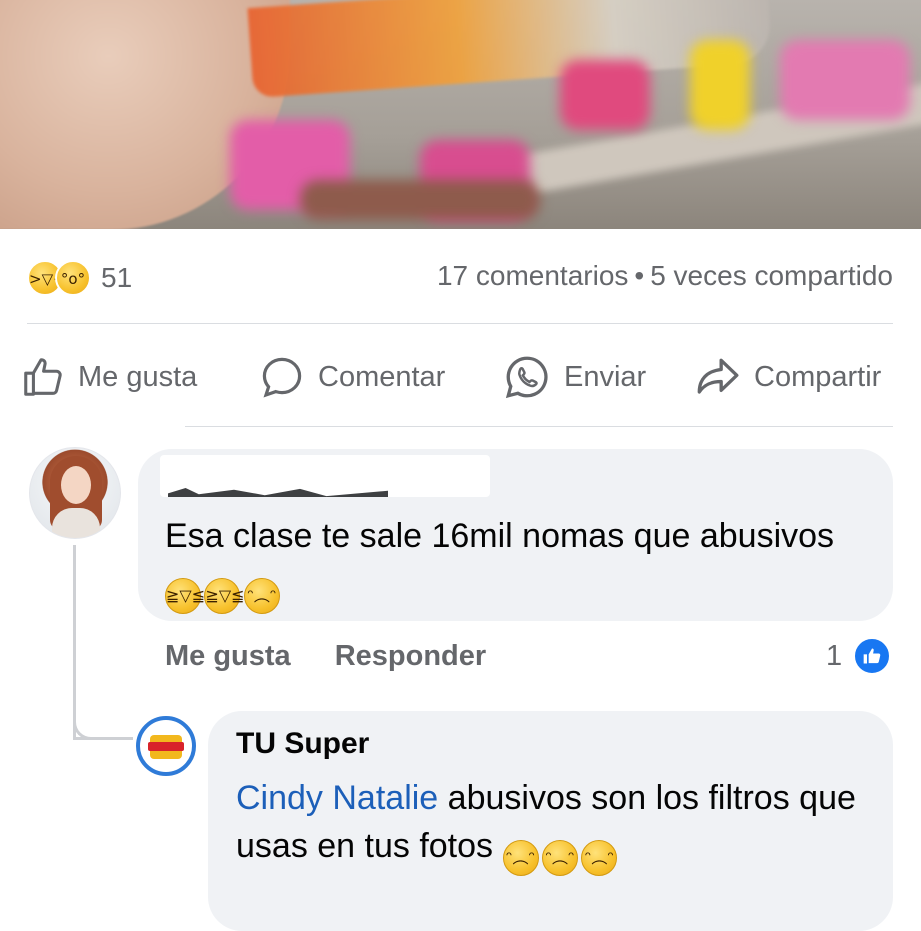 The height and width of the screenshot is (931, 921). What do you see at coordinates (605, 376) in the screenshot?
I see `send-label: Enviar` at bounding box center [605, 376].